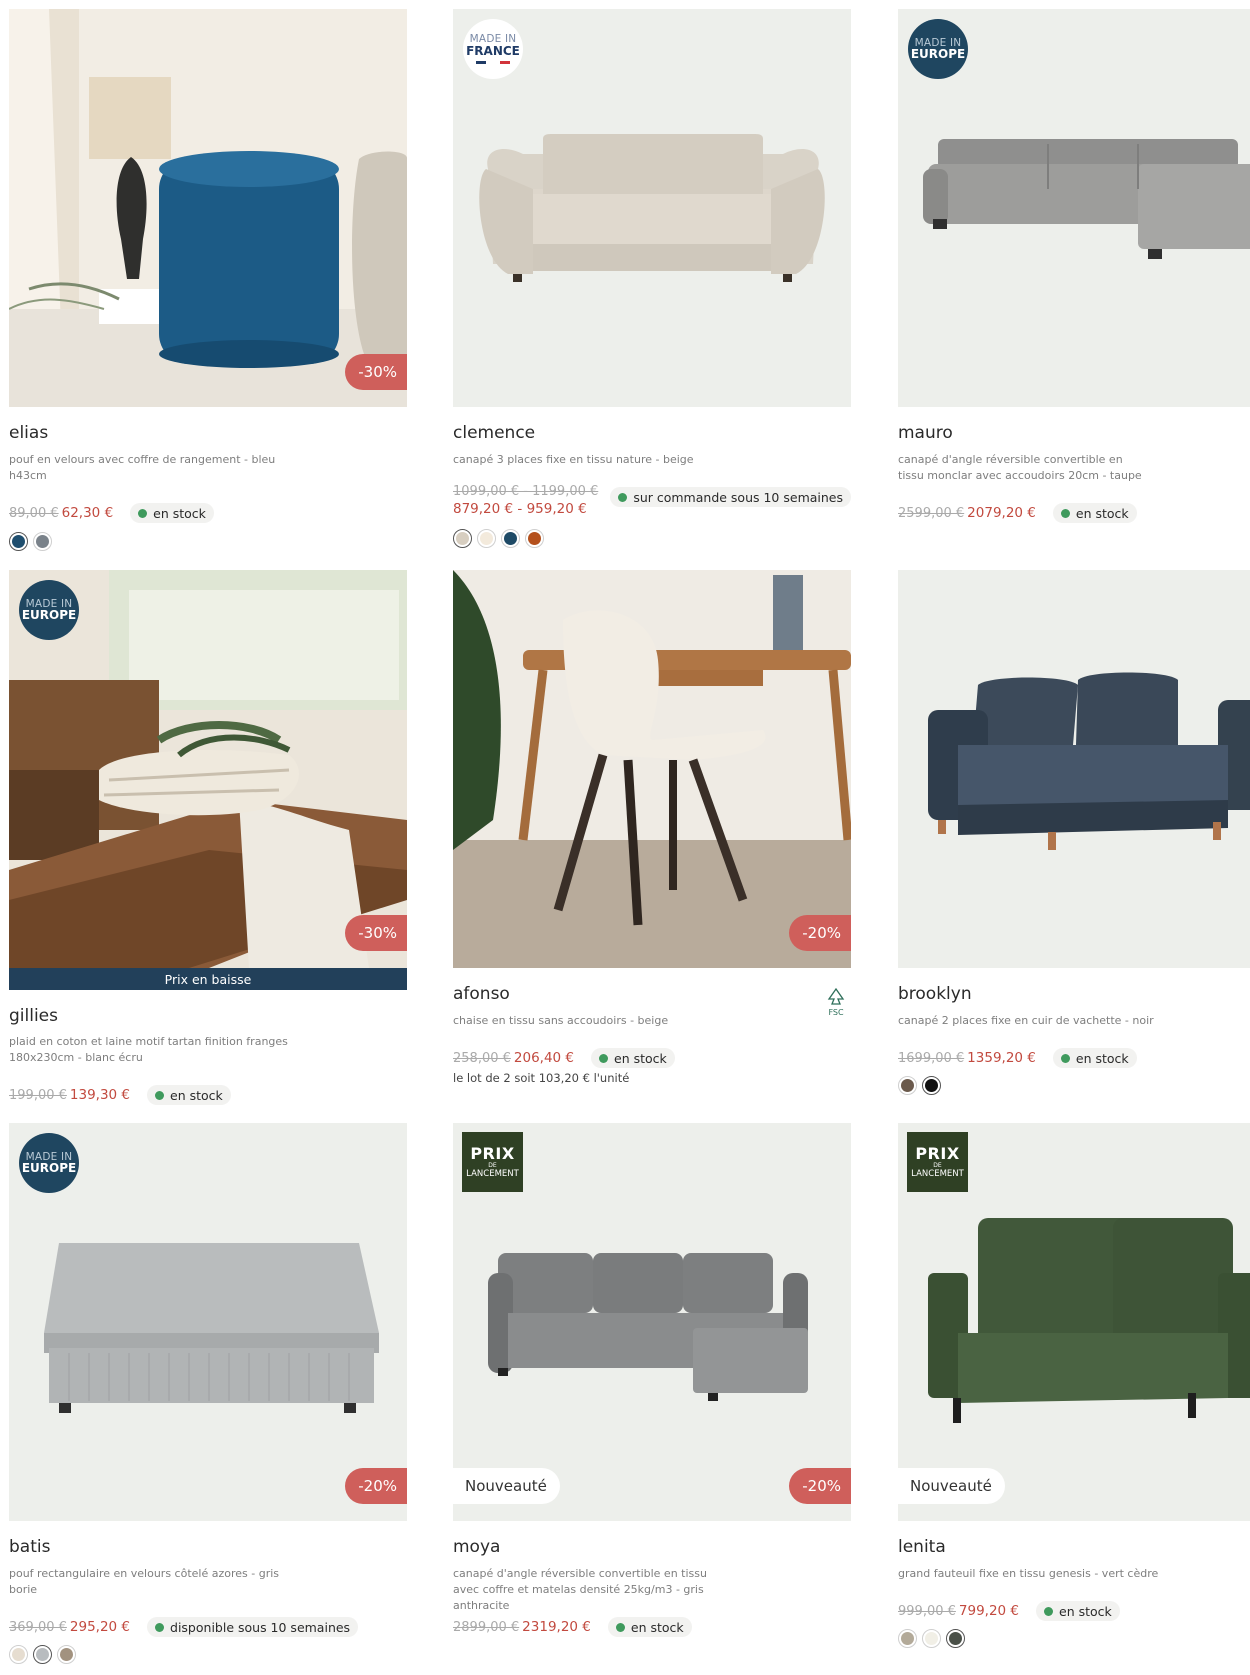 The width and height of the screenshot is (1250, 1675). What do you see at coordinates (556, 1627) in the screenshot?
I see `current-price: 2319,20 €` at bounding box center [556, 1627].